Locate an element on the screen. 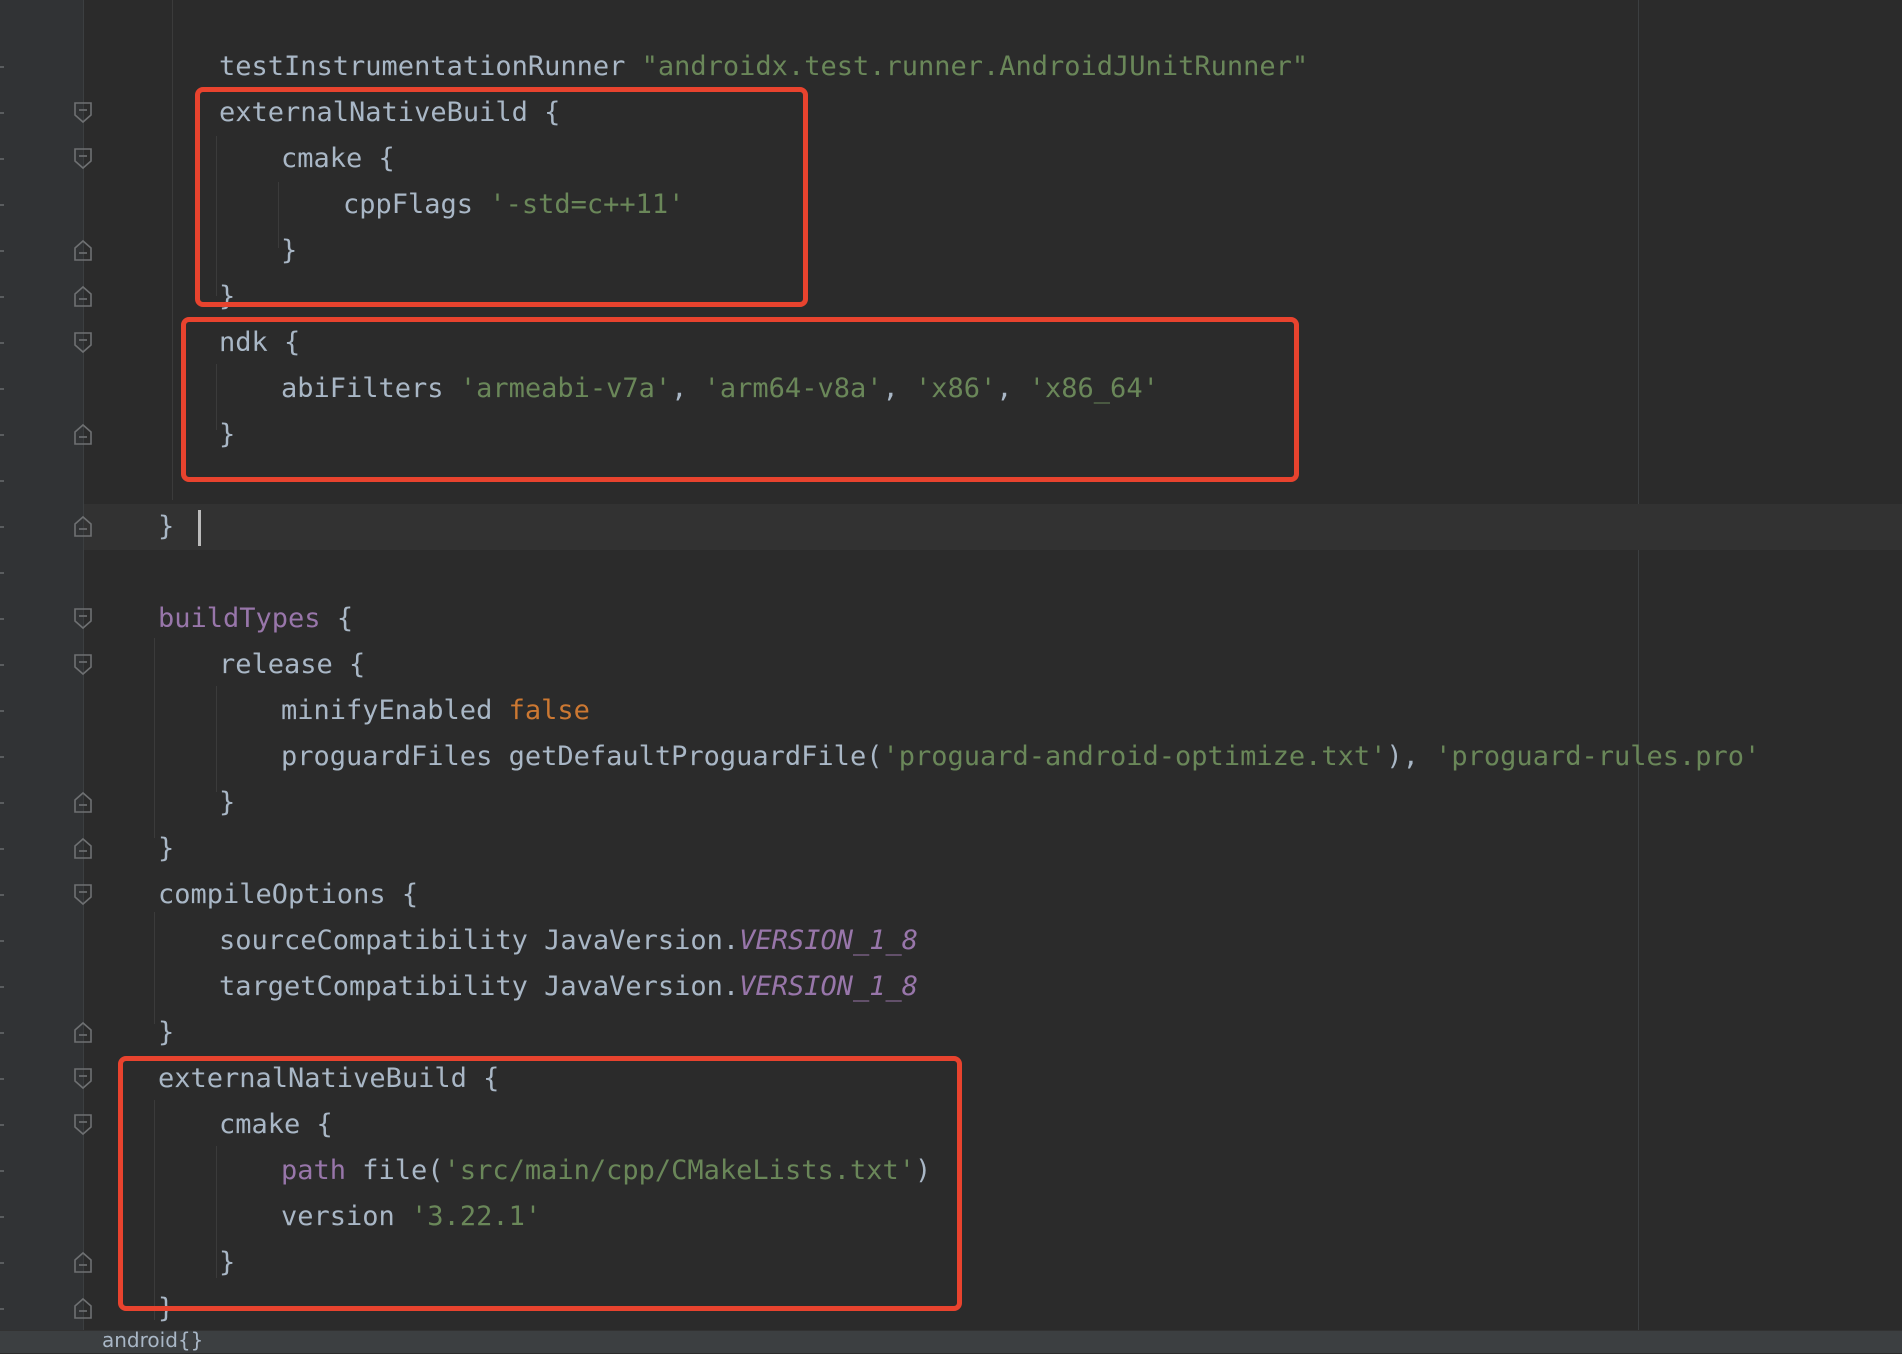  code-token: 'proguard-rules.pro' is located at coordinates (1598, 756).